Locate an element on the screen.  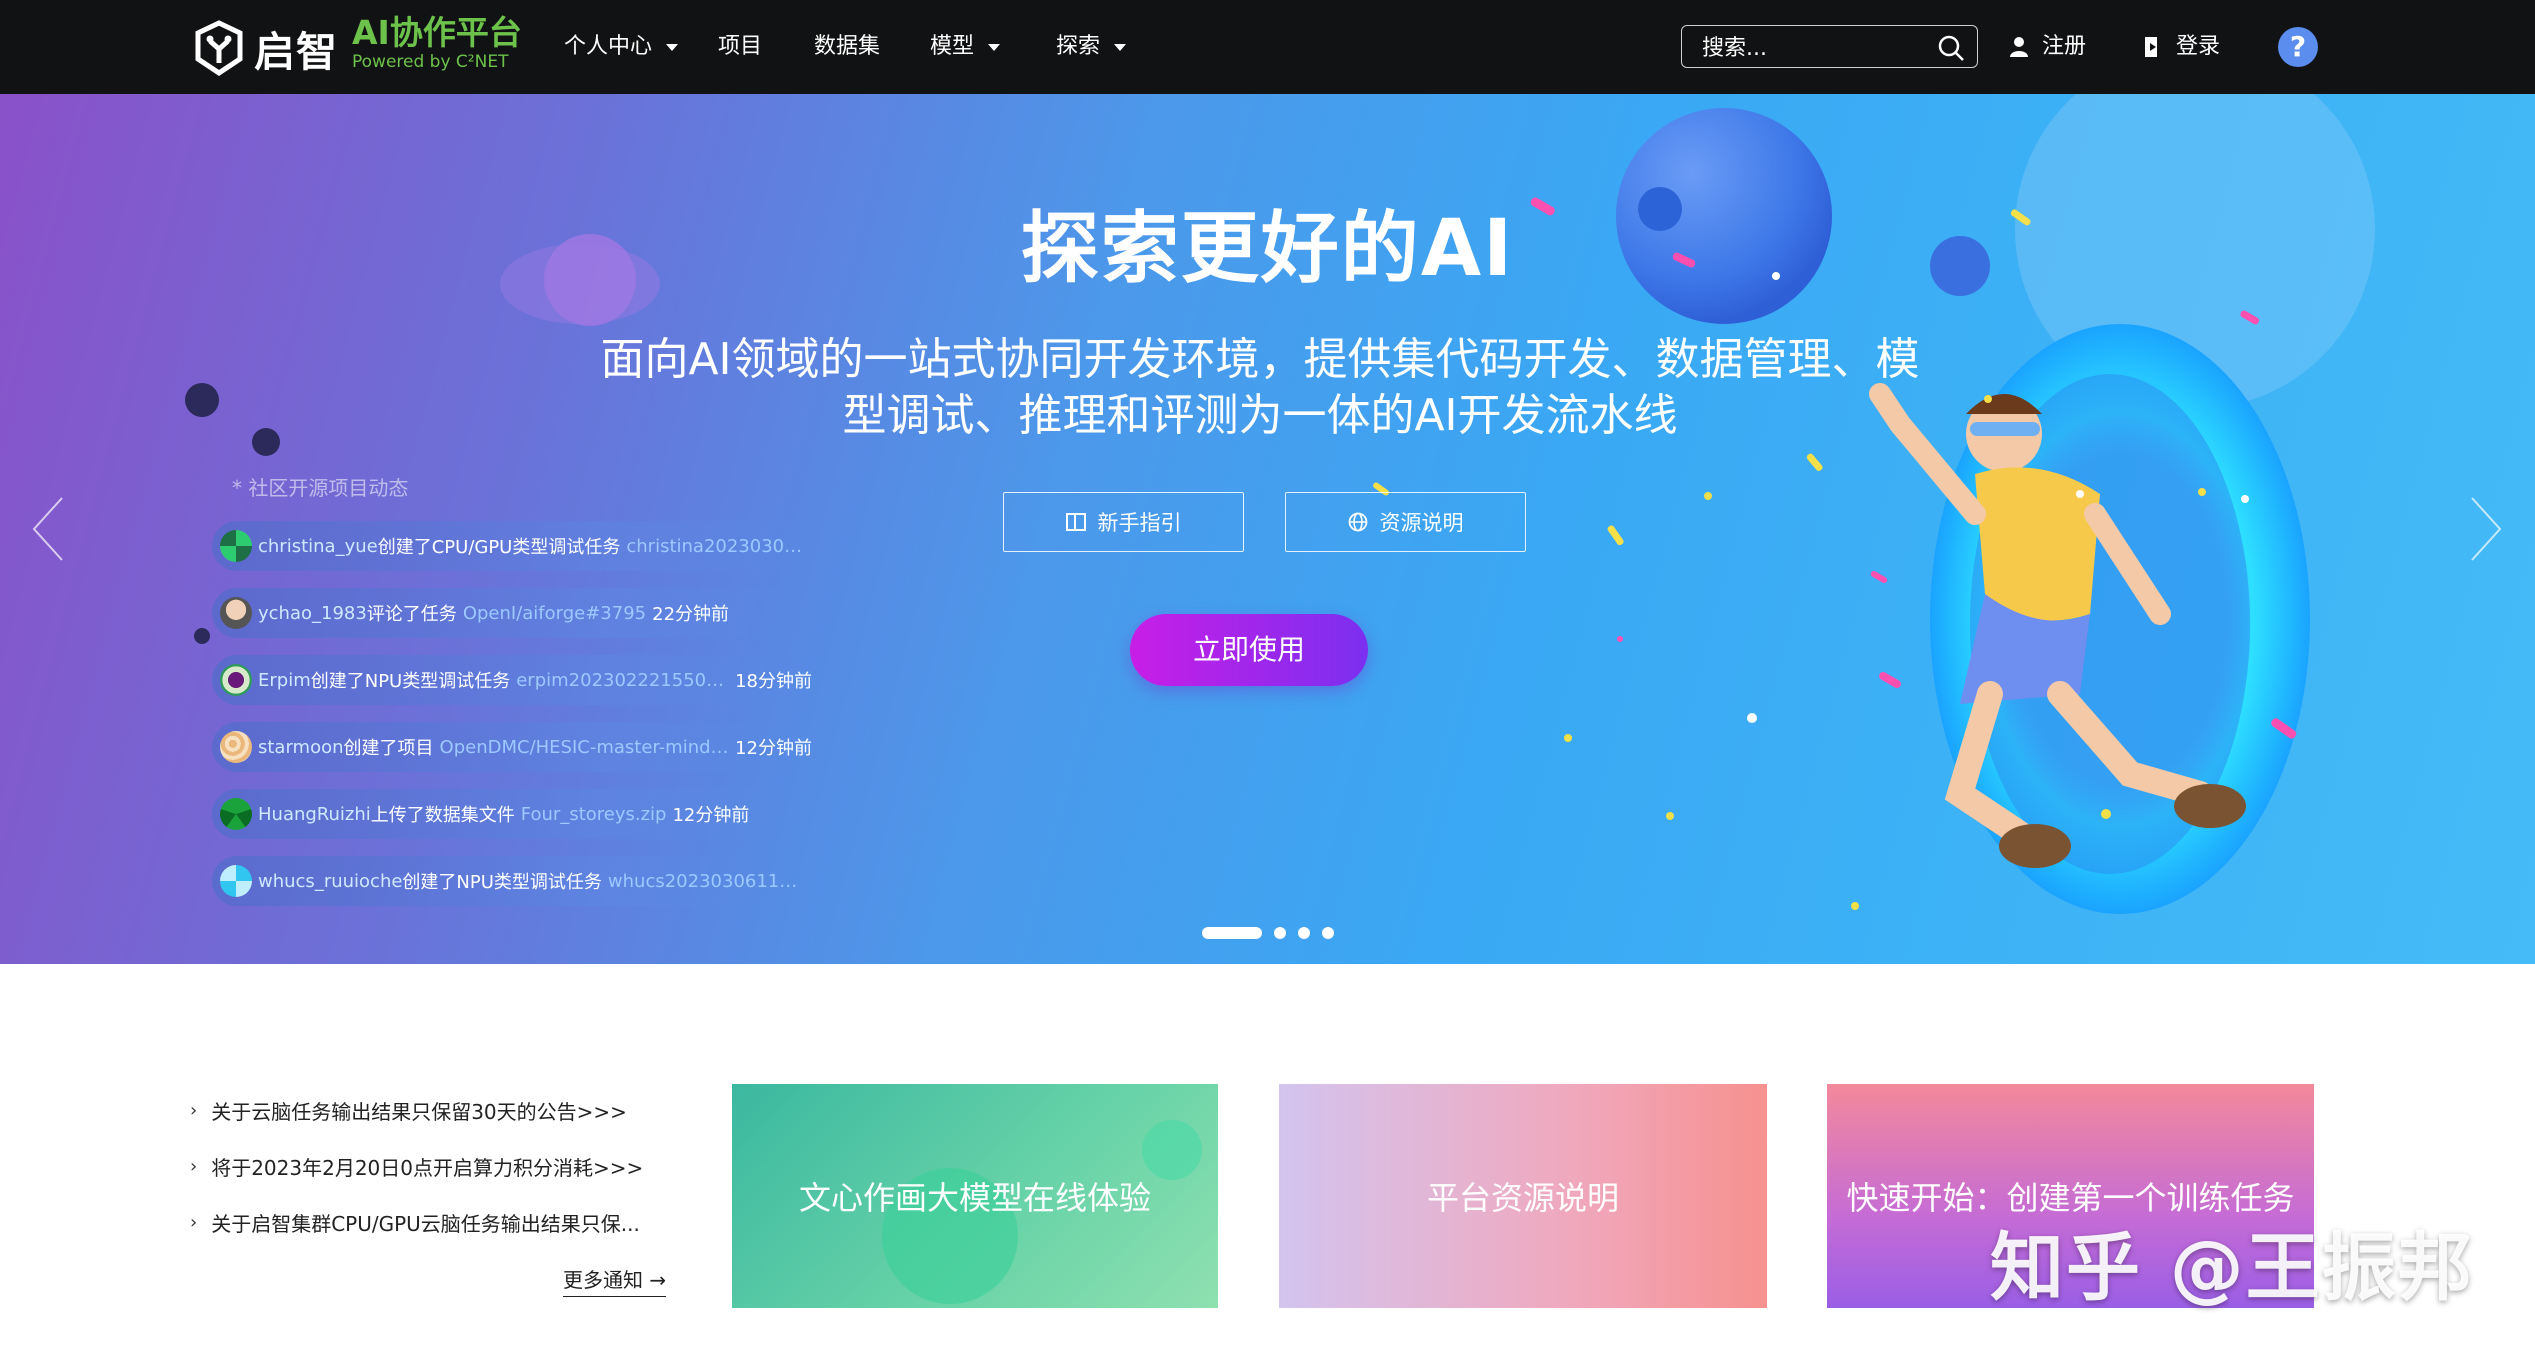
brand-title: AI协作平台 is located at coordinates (437, 32).